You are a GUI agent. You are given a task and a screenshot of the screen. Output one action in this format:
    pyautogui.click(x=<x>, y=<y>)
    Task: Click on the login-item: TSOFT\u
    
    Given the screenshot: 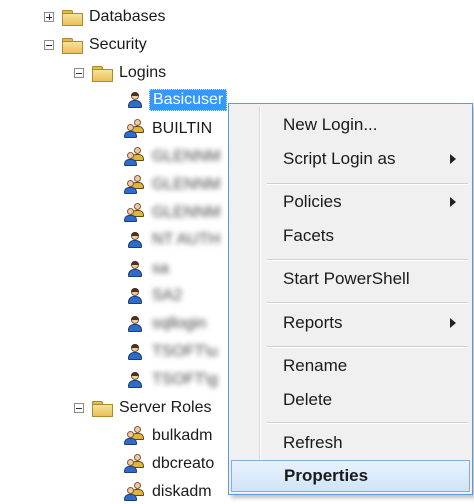 What is the action you would take?
    pyautogui.click(x=172, y=352)
    